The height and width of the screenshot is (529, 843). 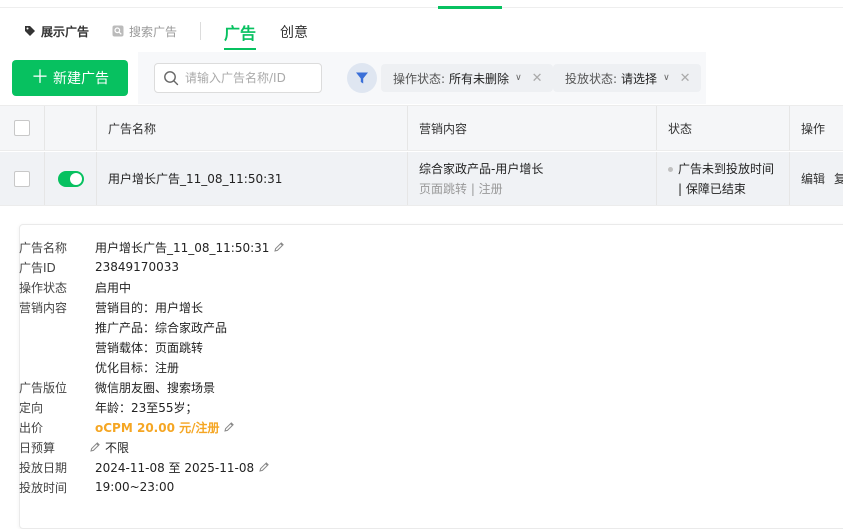 I want to click on funnel-icon, so click(x=362, y=78).